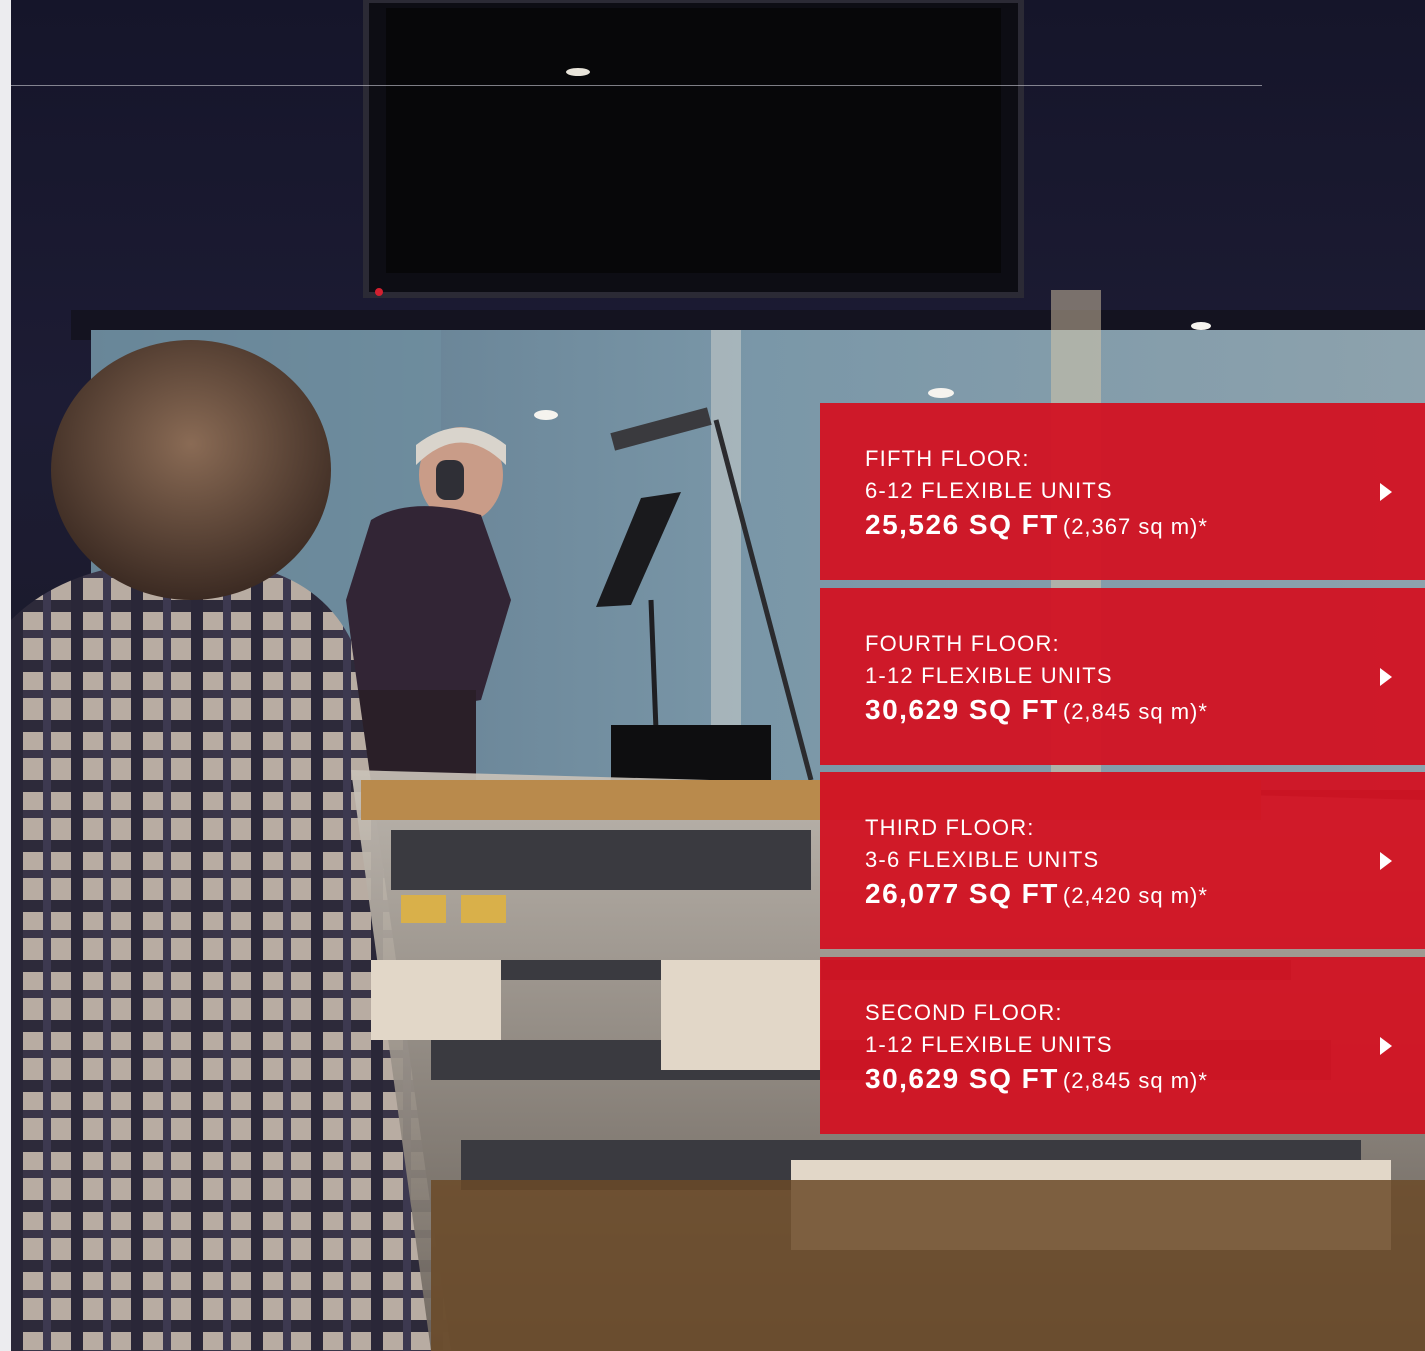 Image resolution: width=1425 pixels, height=1351 pixels. I want to click on floor-units: 3-6 FLEXIBLE UNITS, so click(982, 859).